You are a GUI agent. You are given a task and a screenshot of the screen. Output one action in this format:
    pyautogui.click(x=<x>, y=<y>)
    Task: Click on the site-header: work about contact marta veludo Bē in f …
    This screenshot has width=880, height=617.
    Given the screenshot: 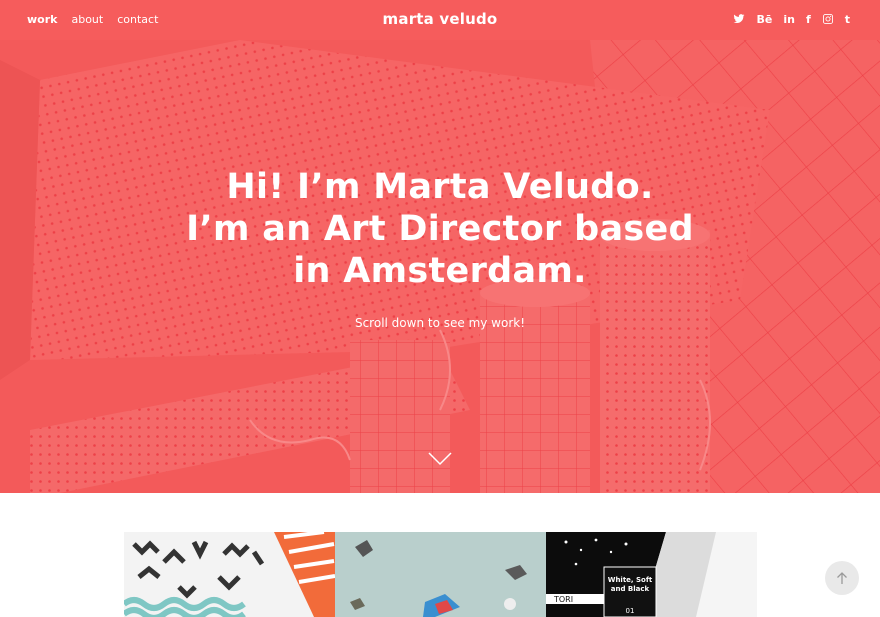 What is the action you would take?
    pyautogui.click(x=440, y=20)
    